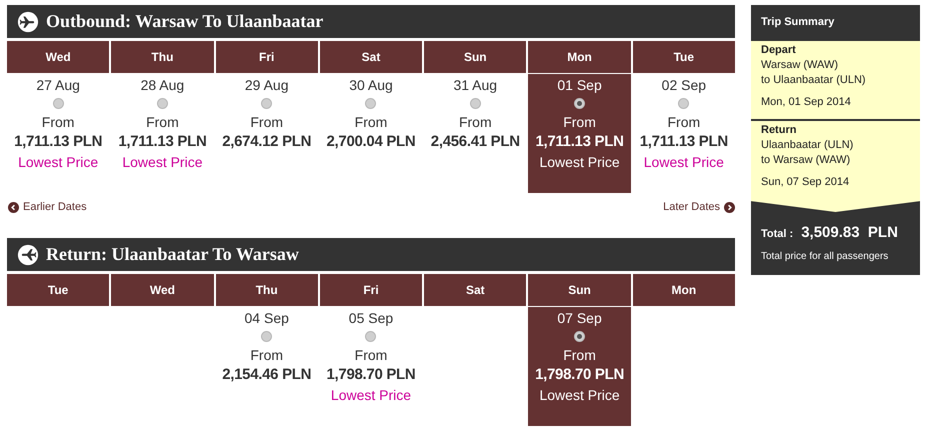 This screenshot has height=443, width=927. Describe the element at coordinates (185, 21) in the screenshot. I see `section-title: Outbound: Warsaw To Ulaanbaatar` at that location.